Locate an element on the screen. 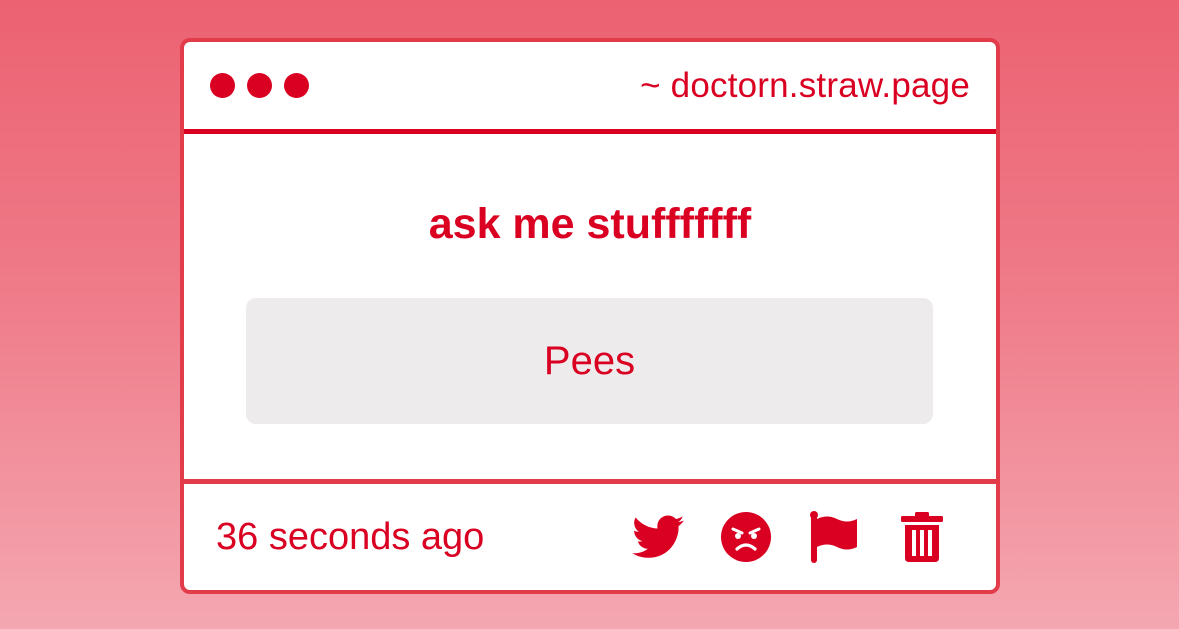  angry-face-icon is located at coordinates (746, 537).